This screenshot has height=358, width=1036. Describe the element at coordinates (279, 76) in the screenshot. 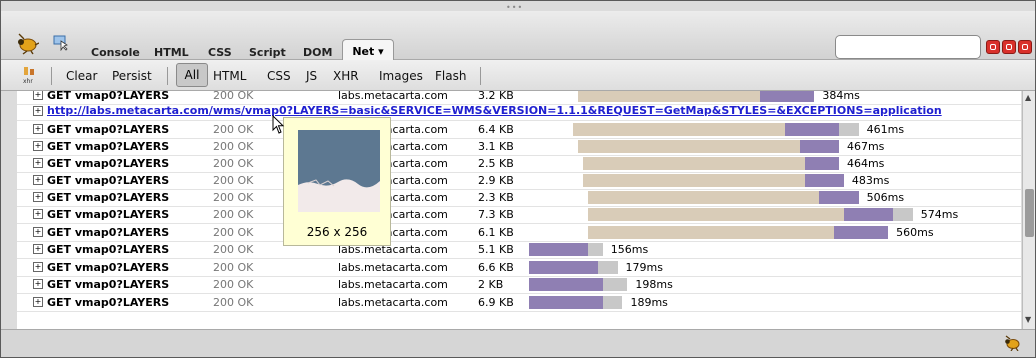

I see `filter-css-button: CSS` at that location.